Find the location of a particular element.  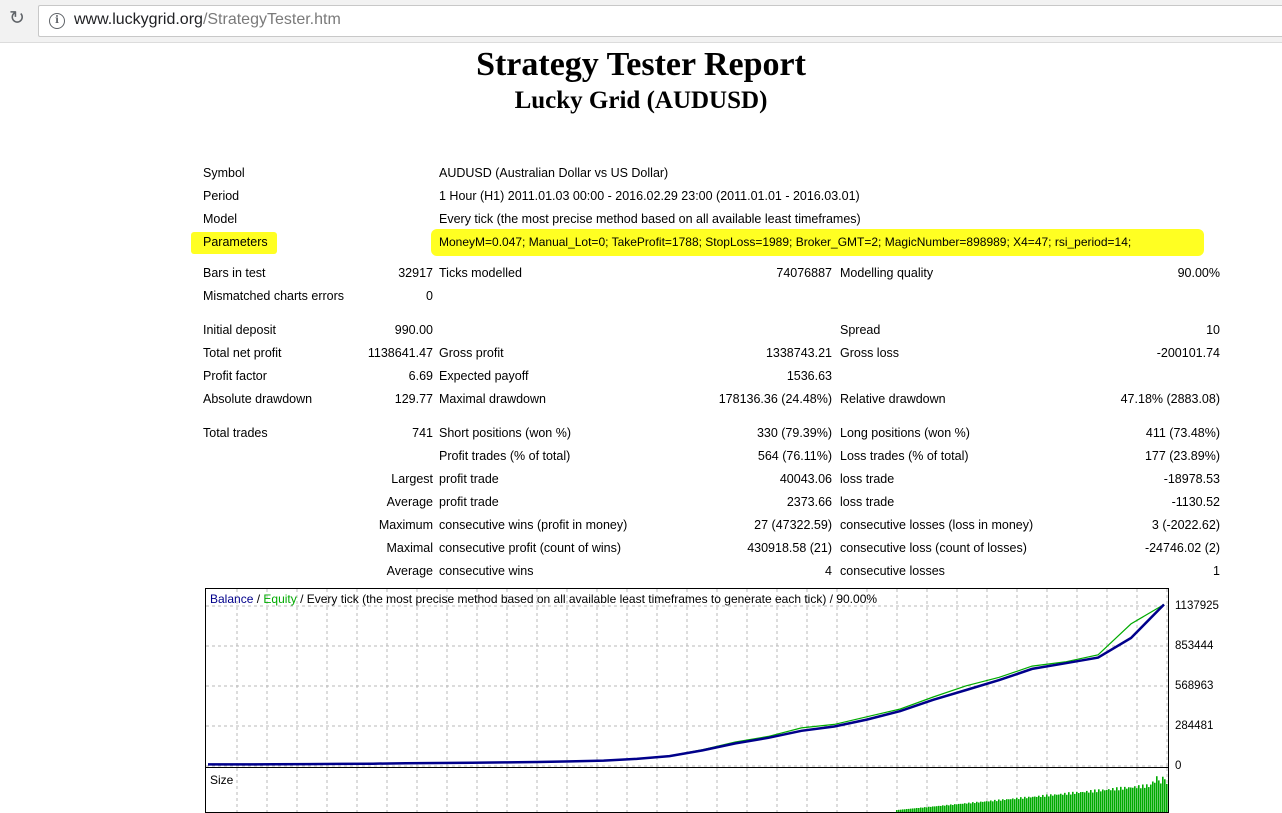

url-text: www.luckygrid.org/StrategyTester.htm is located at coordinates (207, 20).